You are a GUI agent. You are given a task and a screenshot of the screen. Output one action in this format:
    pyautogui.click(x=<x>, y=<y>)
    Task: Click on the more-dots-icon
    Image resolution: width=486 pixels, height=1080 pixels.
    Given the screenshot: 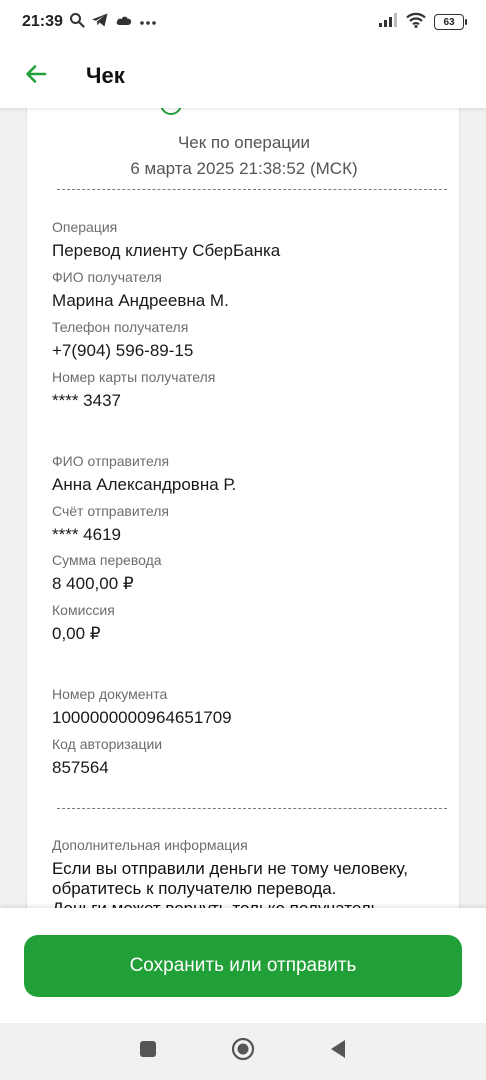 What is the action you would take?
    pyautogui.click(x=148, y=22)
    